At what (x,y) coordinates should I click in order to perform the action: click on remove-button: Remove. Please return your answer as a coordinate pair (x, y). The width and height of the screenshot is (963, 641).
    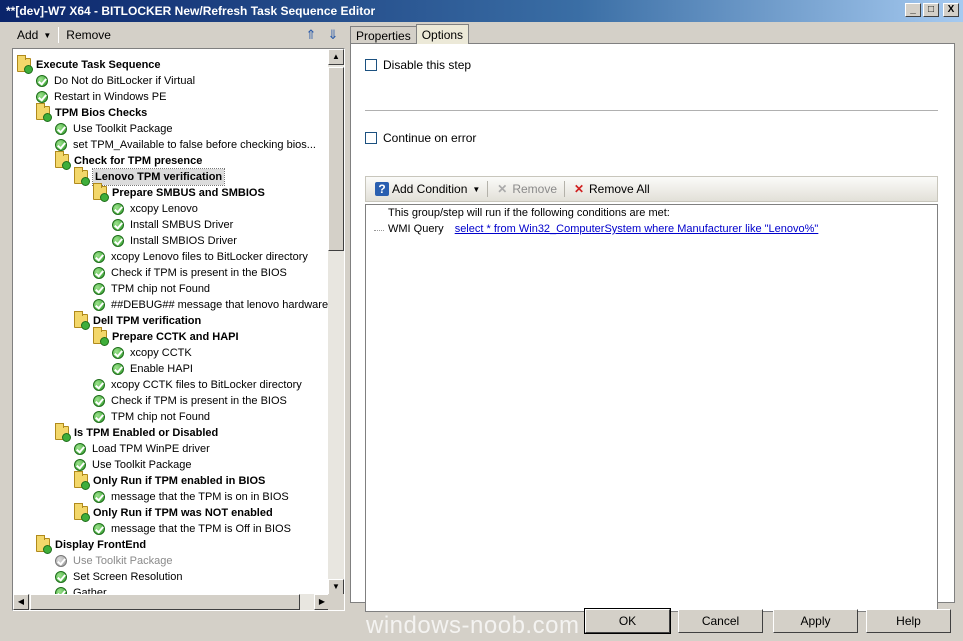
    Looking at the image, I should click on (88, 35).